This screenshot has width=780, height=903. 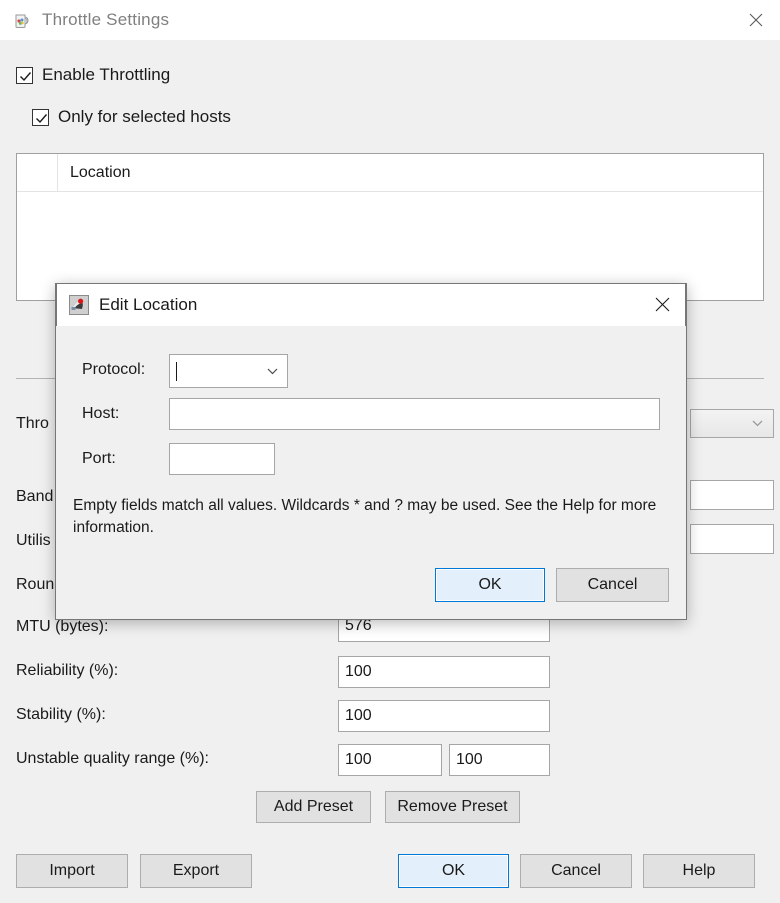 I want to click on export-button: Export, so click(x=196, y=871).